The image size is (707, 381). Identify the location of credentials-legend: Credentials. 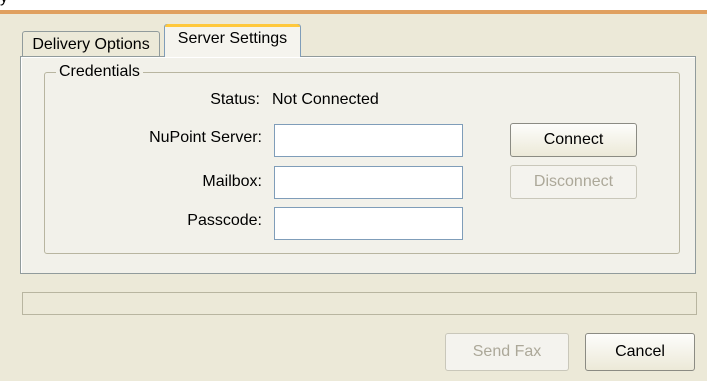
(99, 72).